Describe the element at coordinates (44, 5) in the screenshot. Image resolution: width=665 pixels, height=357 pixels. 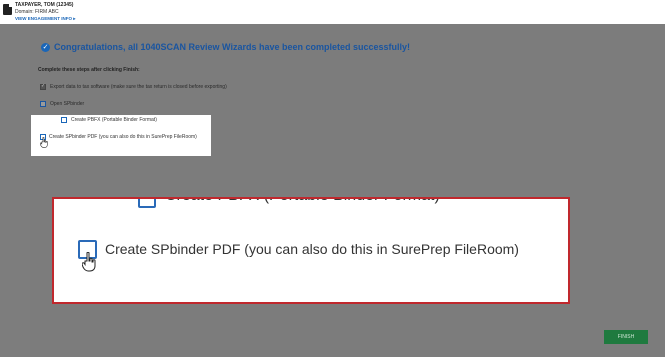
I see `taxpayer-name: TAXPAYER, TOM (12345)` at that location.